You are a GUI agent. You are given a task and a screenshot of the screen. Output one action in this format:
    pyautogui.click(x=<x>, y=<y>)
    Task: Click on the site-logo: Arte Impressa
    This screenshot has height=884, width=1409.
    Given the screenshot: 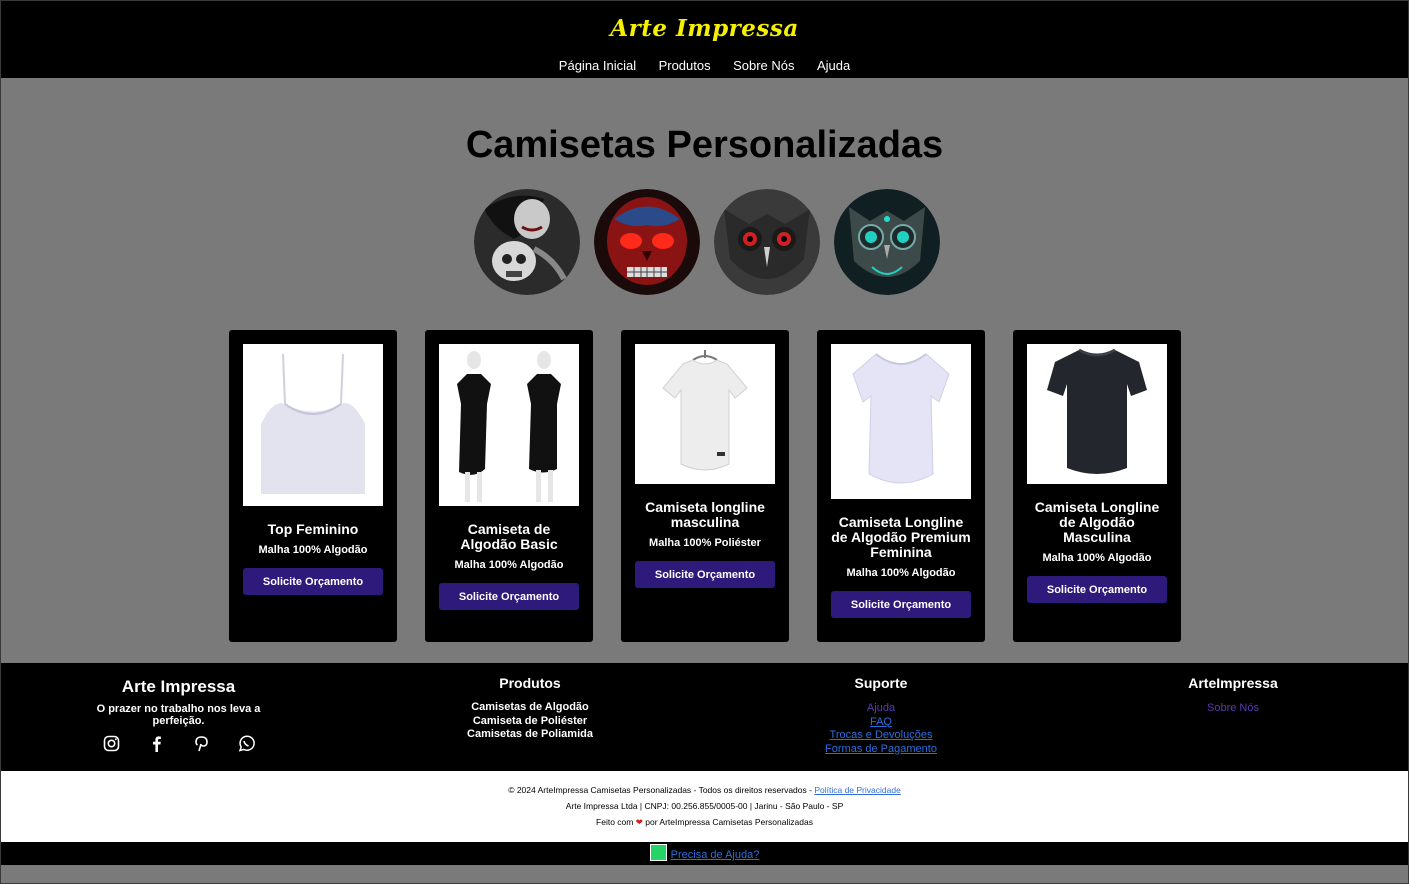 What is the action you would take?
    pyautogui.click(x=704, y=28)
    